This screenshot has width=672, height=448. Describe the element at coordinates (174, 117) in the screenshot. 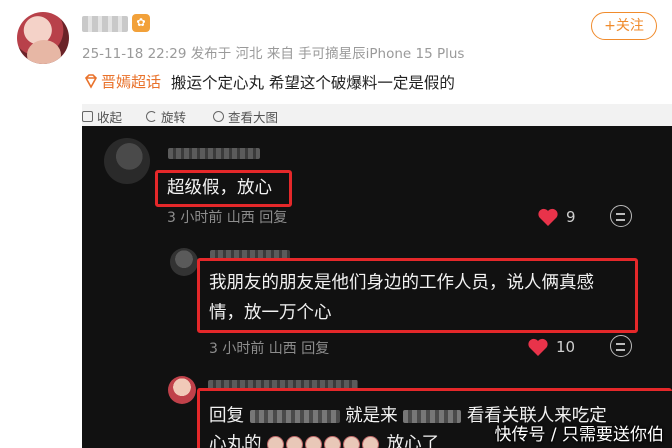

I see `rotate-label: 旋转` at that location.